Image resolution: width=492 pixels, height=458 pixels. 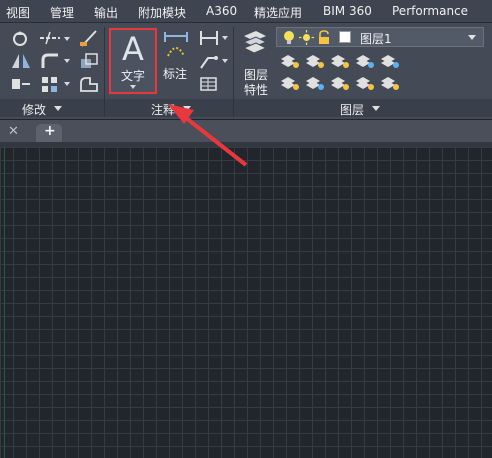 I want to click on array-dropdown-icon, so click(x=67, y=84).